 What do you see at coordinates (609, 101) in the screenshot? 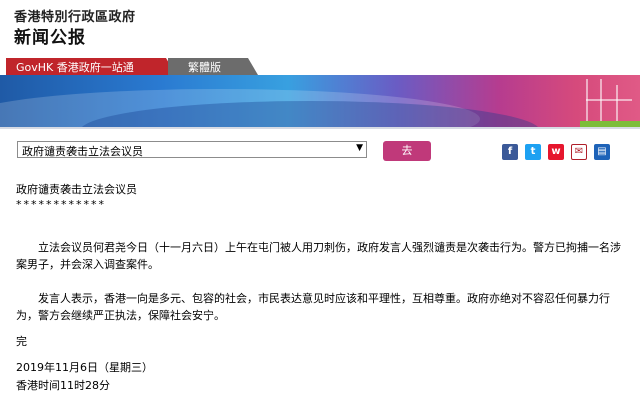
I see `banner-decoration` at bounding box center [609, 101].